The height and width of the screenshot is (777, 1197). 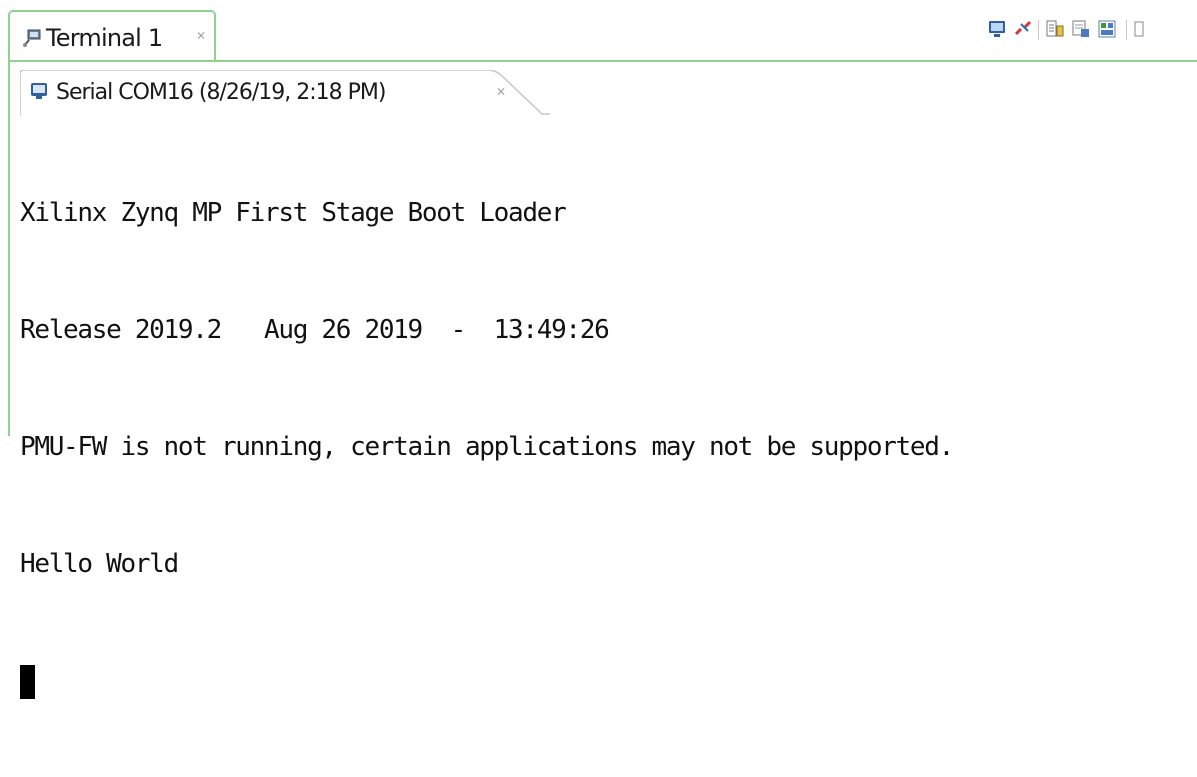 What do you see at coordinates (1055, 29) in the screenshot?
I see `scroll-lock-icon` at bounding box center [1055, 29].